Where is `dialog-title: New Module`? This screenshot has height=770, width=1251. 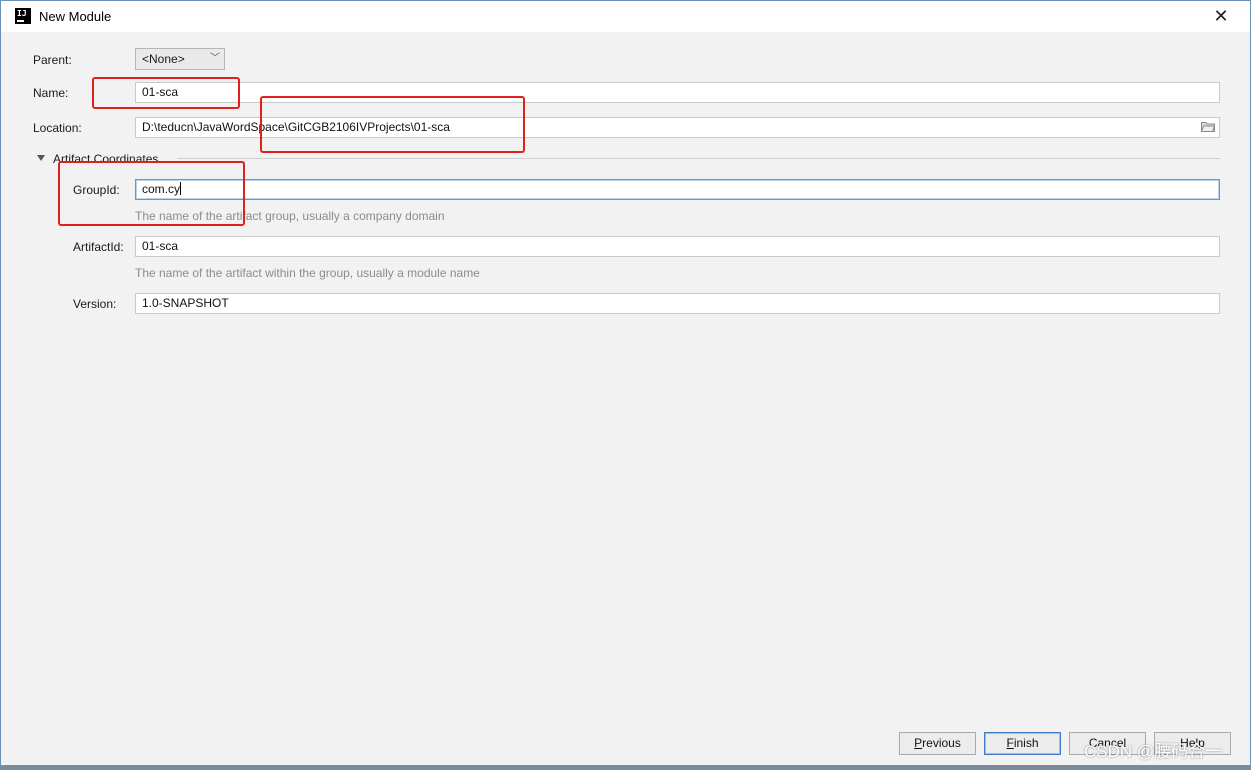 dialog-title: New Module is located at coordinates (75, 16).